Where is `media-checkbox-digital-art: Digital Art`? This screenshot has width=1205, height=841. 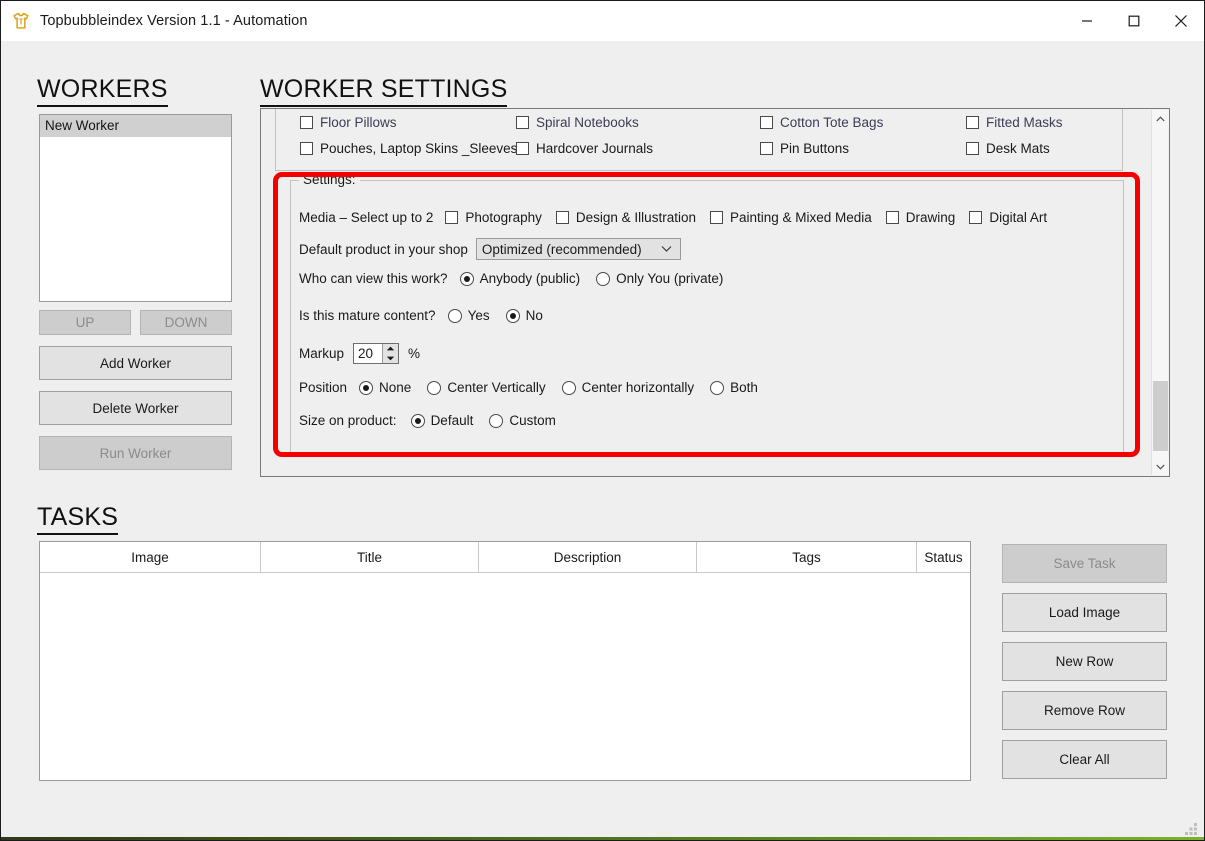
media-checkbox-digital-art: Digital Art is located at coordinates (1008, 217).